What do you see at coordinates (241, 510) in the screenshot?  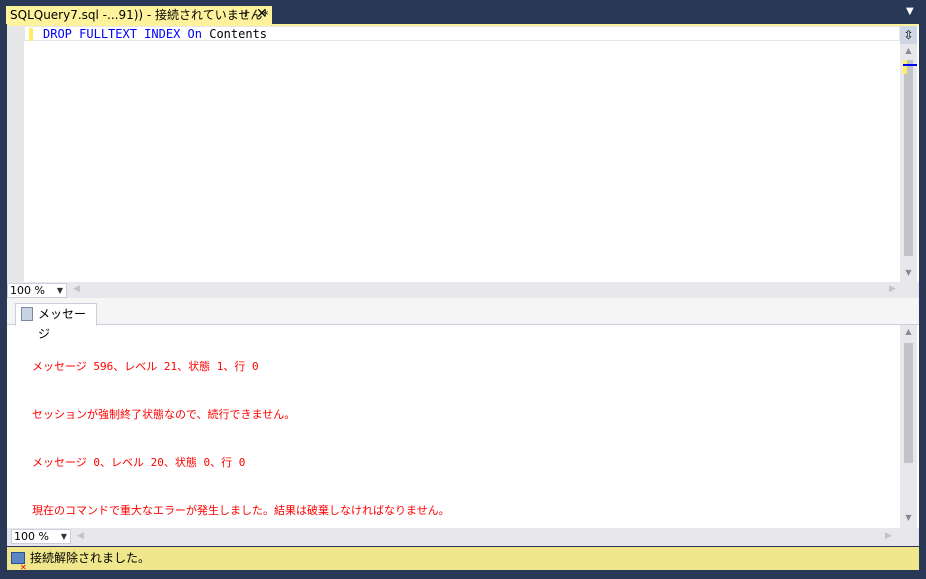 I see `message-line: 現在のコマンドで重大なエラーが発生しました。結果は破棄しなければなりません。` at bounding box center [241, 510].